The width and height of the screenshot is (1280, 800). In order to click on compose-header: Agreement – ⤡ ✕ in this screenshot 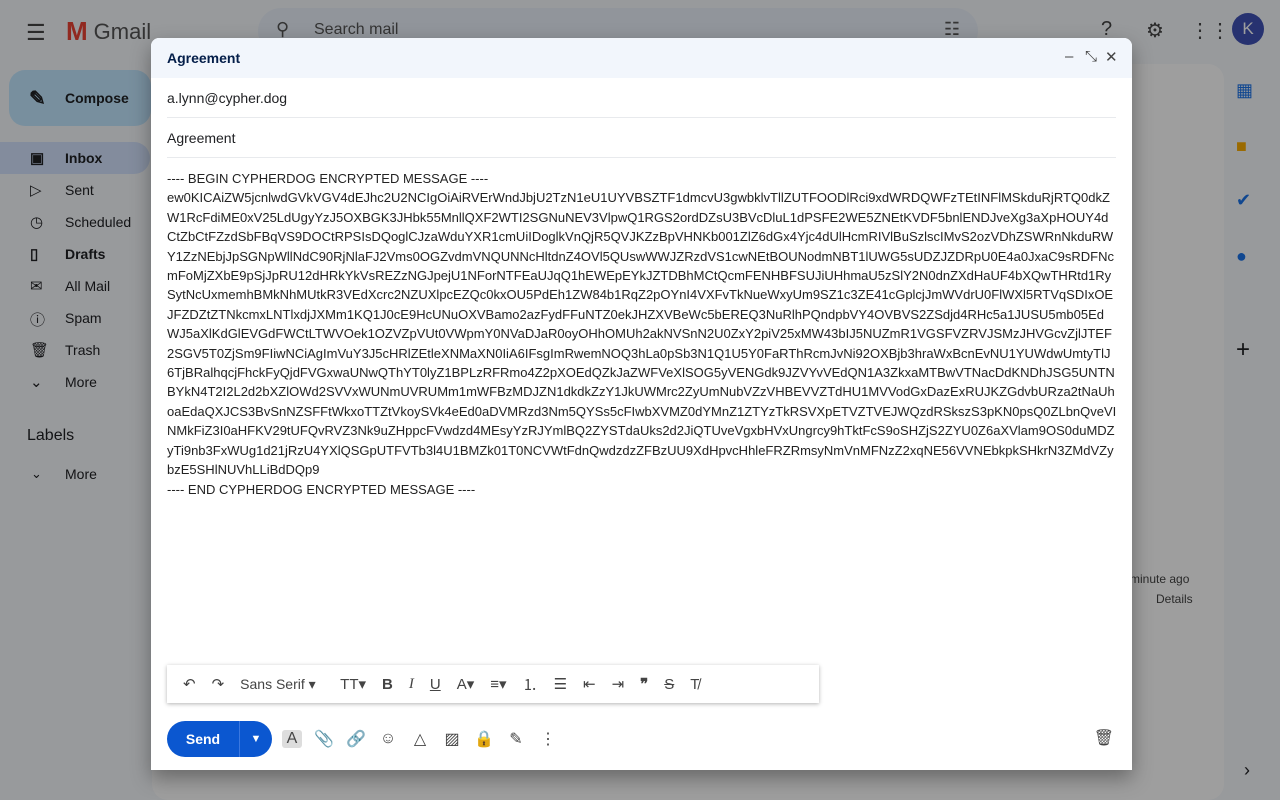, I will do `click(641, 58)`.